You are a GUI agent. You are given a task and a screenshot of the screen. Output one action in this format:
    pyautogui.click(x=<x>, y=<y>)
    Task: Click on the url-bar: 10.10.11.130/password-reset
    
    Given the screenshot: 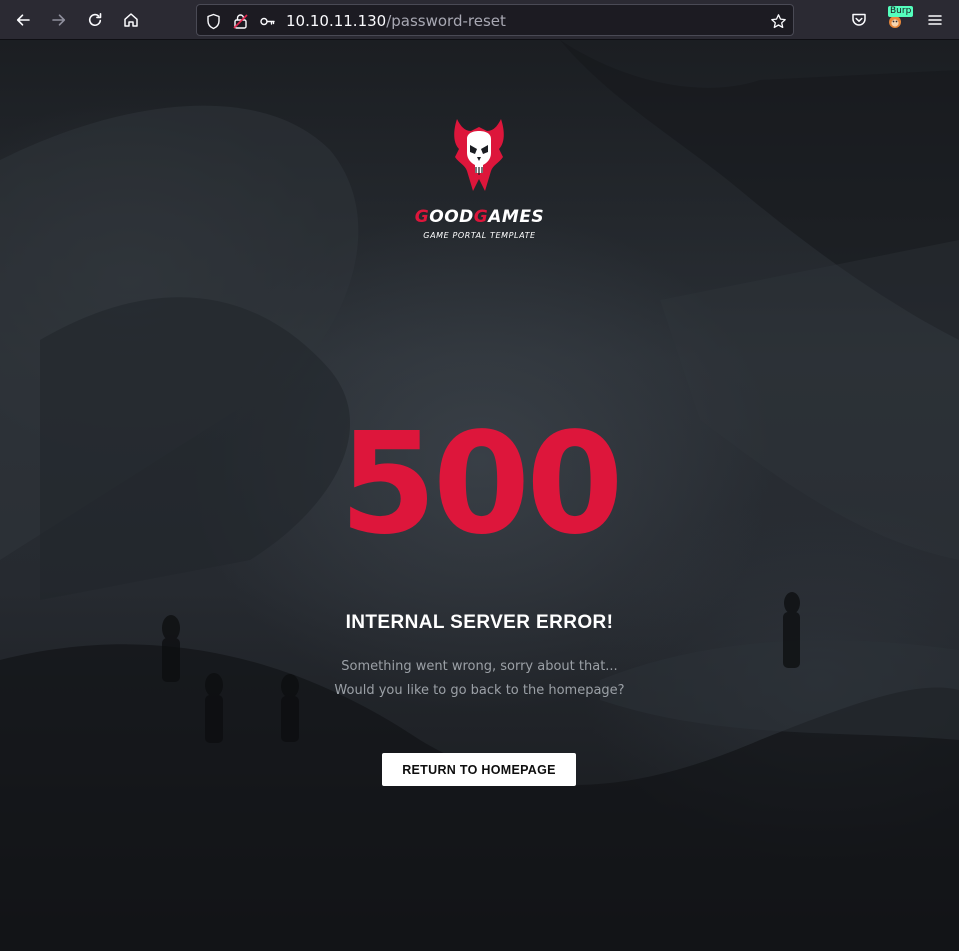 What is the action you would take?
    pyautogui.click(x=495, y=20)
    